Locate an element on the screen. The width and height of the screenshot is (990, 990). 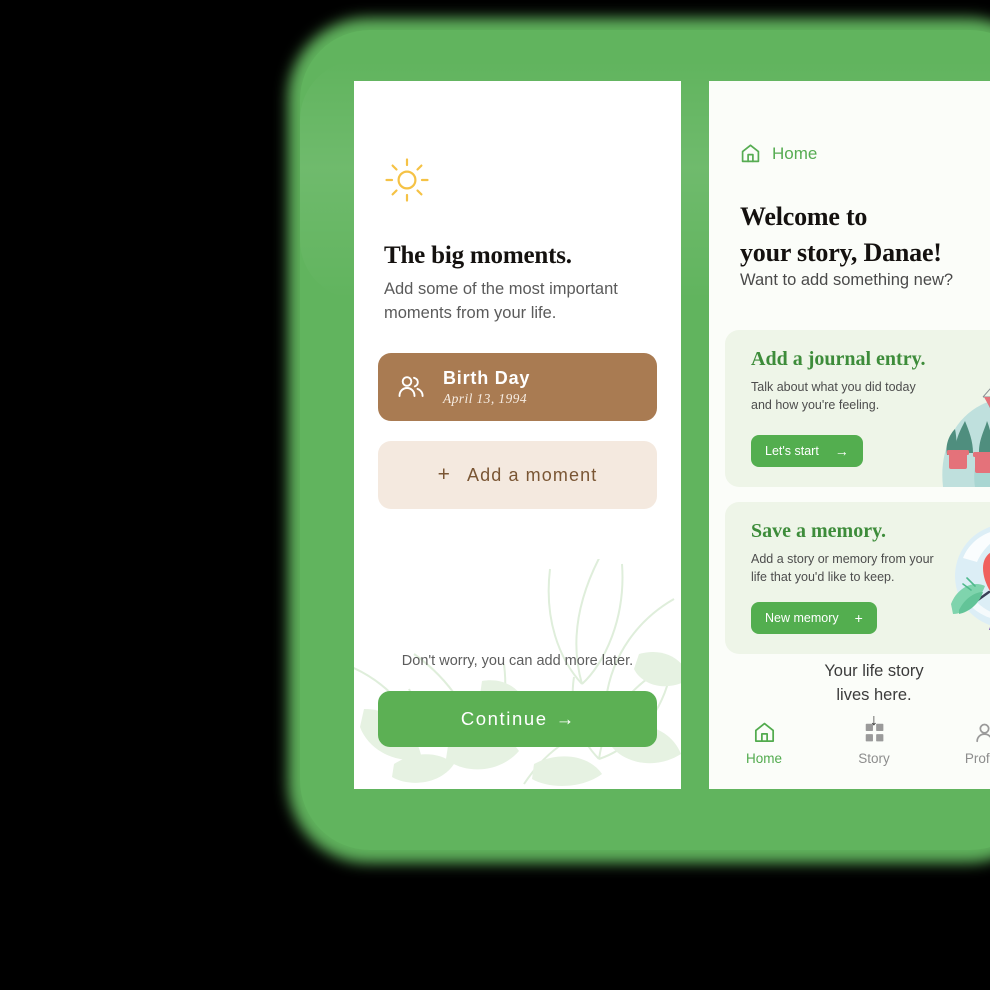
tab-home-label: Home is located at coordinates (763, 758).